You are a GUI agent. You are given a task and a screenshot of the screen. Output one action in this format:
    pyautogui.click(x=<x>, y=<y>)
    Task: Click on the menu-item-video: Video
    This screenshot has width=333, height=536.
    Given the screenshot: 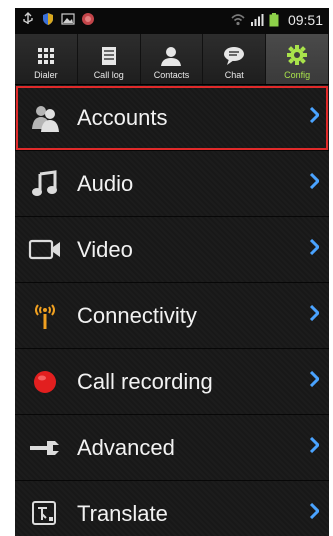 What is the action you would take?
    pyautogui.click(x=172, y=250)
    